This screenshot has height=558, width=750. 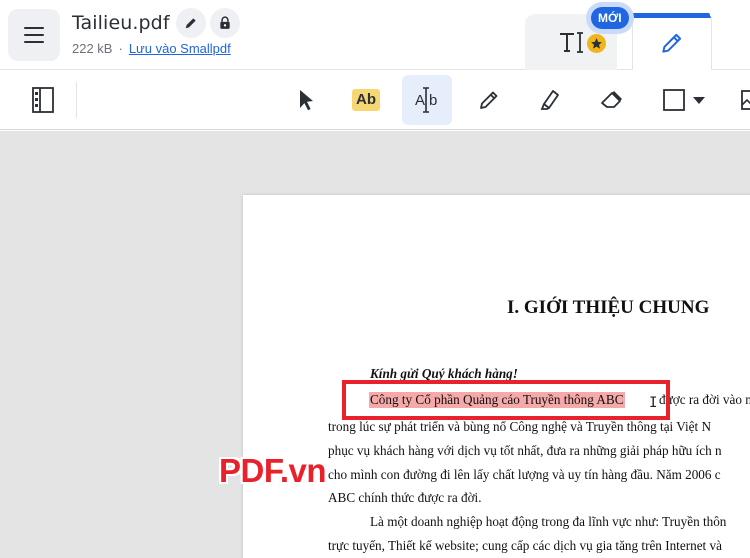 I want to click on file-name: Tailieu.pdf, so click(x=121, y=23).